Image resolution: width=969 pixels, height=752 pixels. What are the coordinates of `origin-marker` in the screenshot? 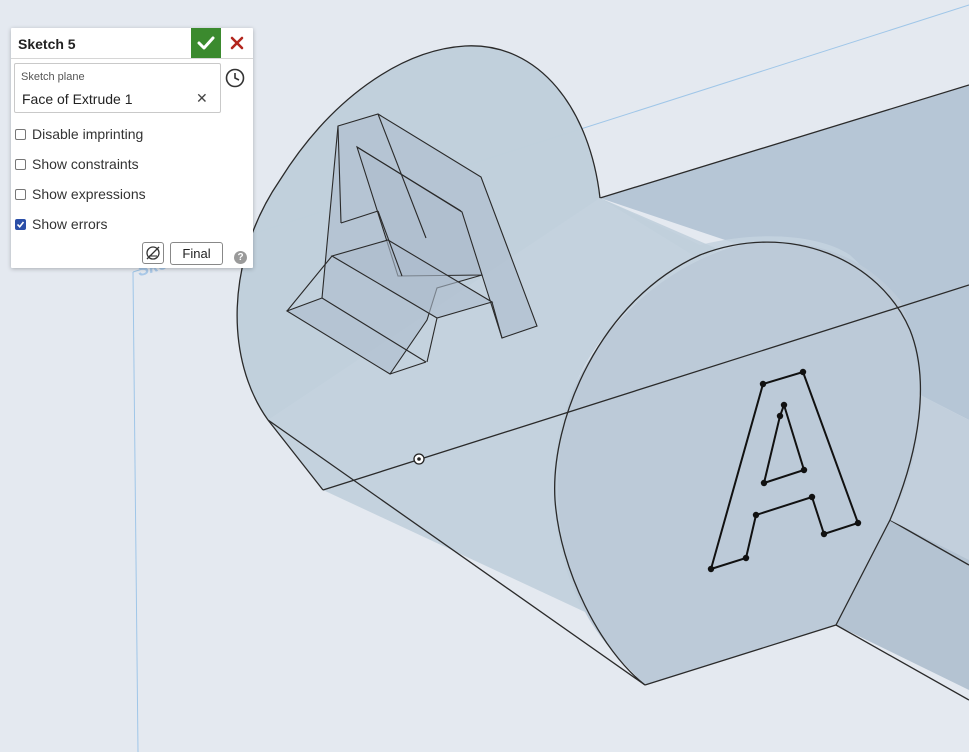 It's located at (419, 459).